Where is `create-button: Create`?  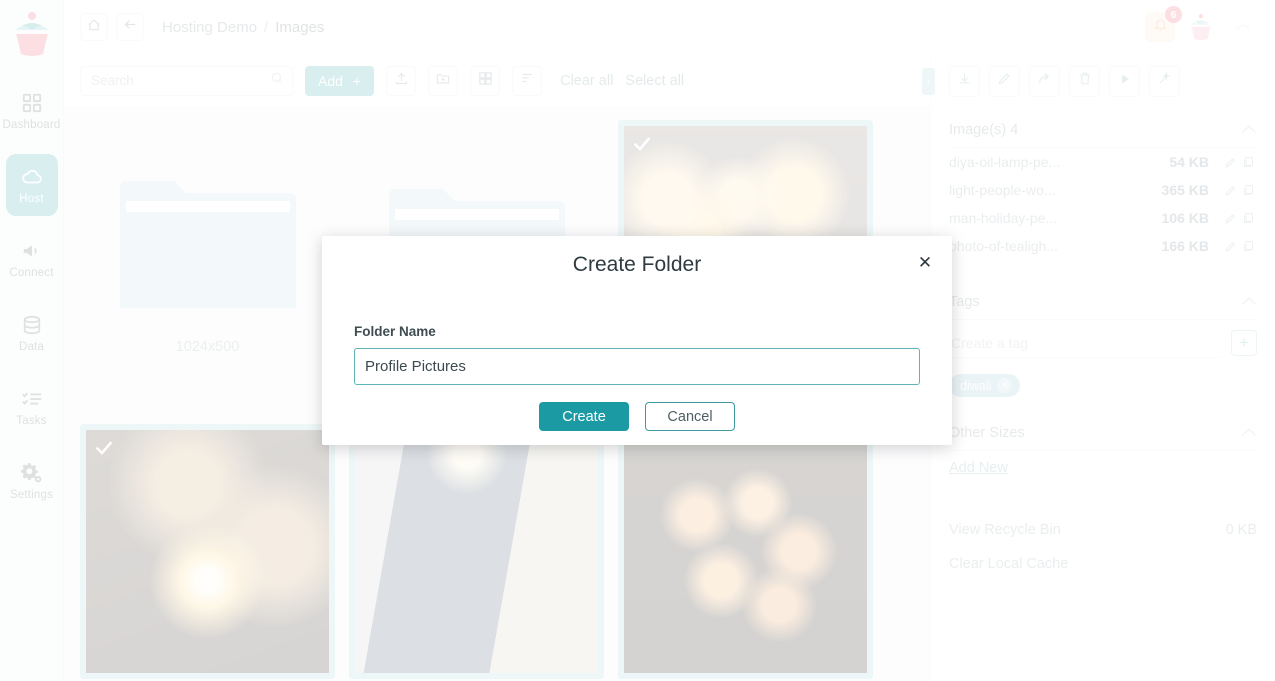 create-button: Create is located at coordinates (584, 416).